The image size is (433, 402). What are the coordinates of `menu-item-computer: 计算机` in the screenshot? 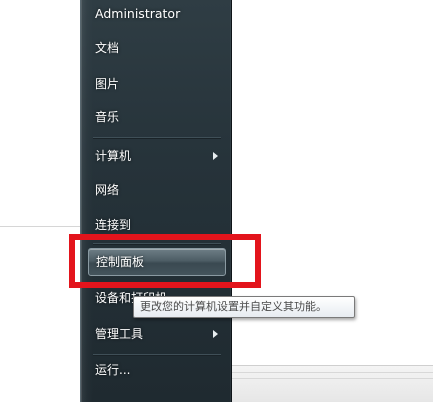 It's located at (157, 156).